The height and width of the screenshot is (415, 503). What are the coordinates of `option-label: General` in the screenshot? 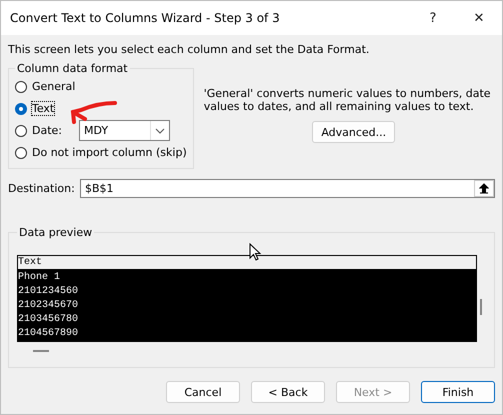 It's located at (54, 86).